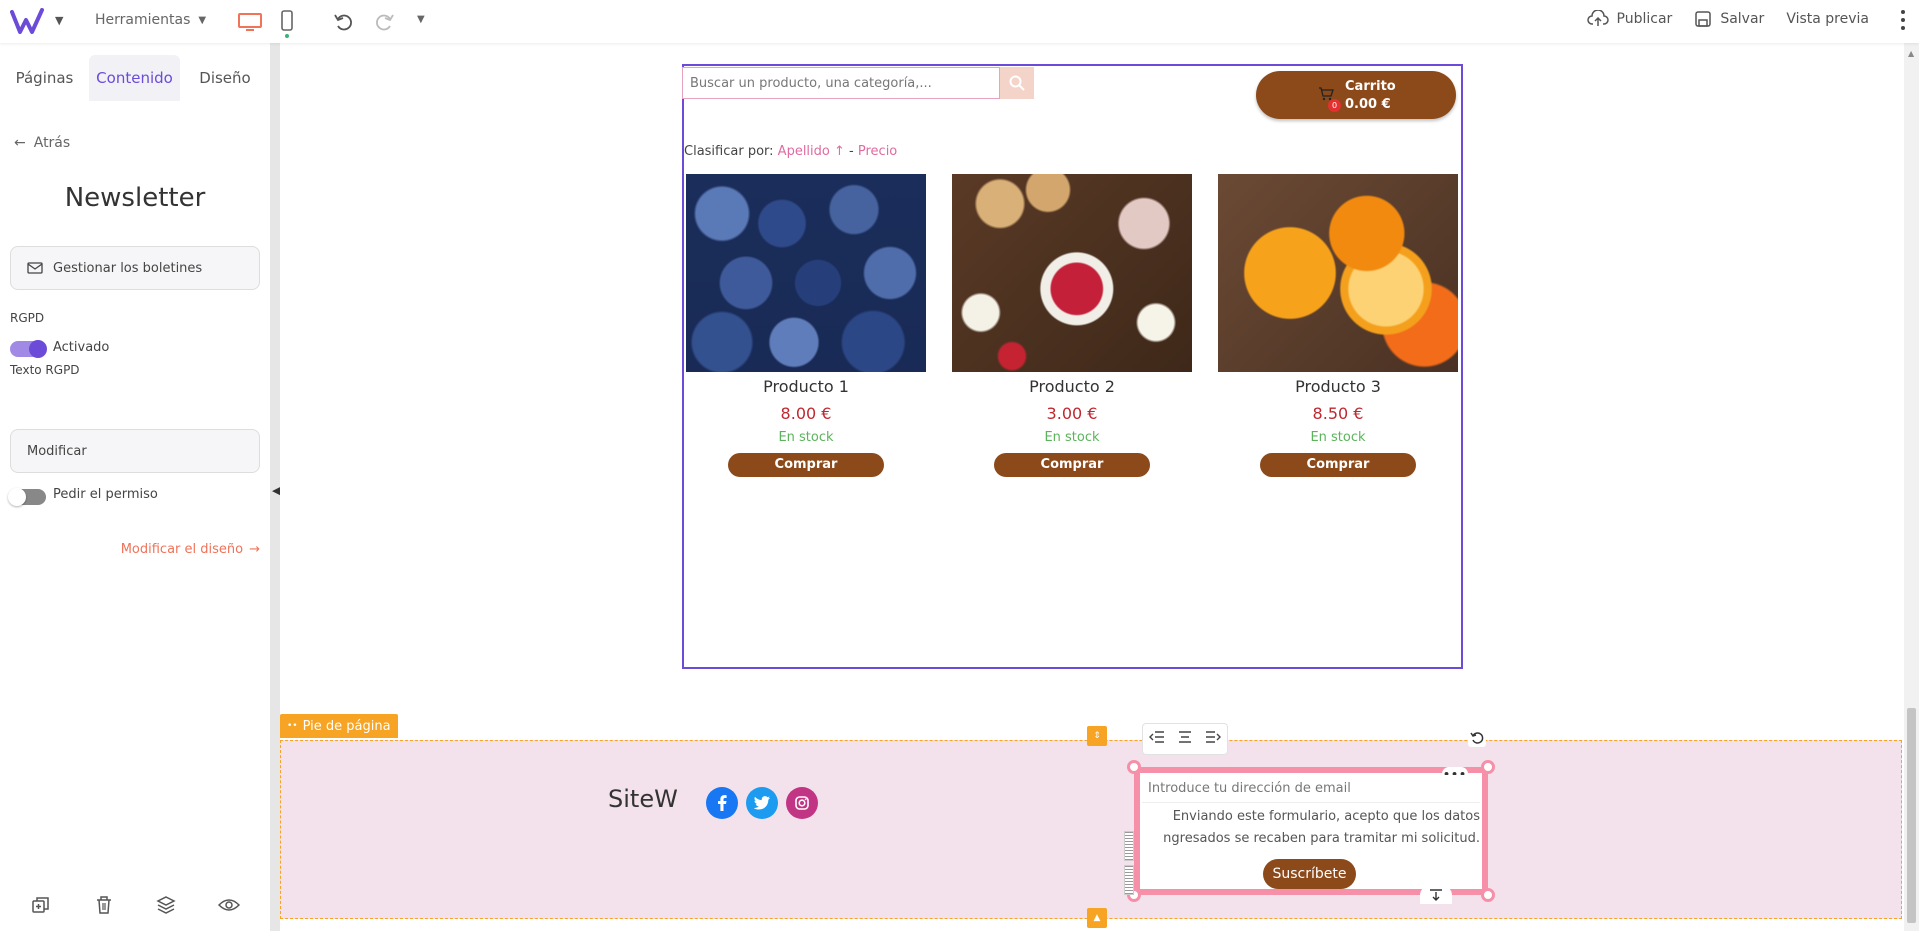 Image resolution: width=1919 pixels, height=931 pixels. Describe the element at coordinates (643, 799) in the screenshot. I see `footer-brand: SiteW` at that location.